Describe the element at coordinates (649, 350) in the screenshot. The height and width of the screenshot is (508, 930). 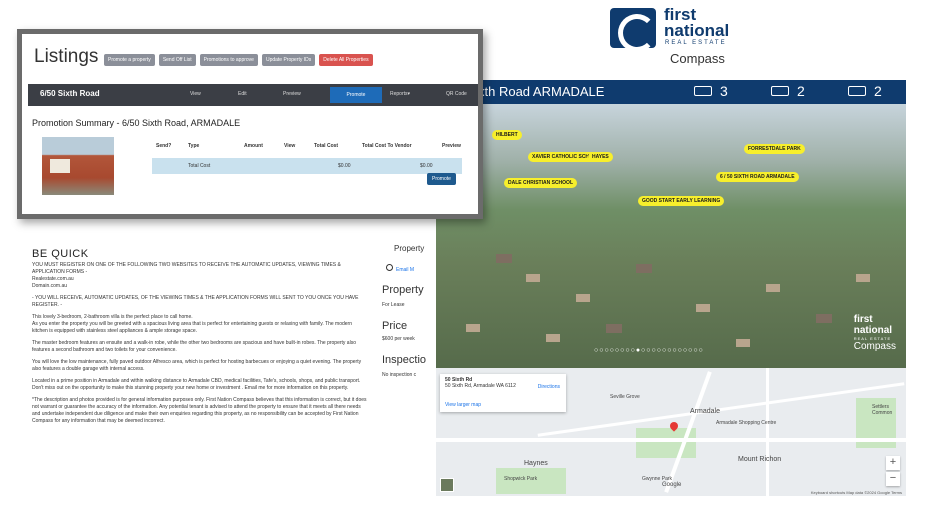
I see `photo-carousel-dots: ○○○○○○○○●○○○○○○○○○○○○` at that location.